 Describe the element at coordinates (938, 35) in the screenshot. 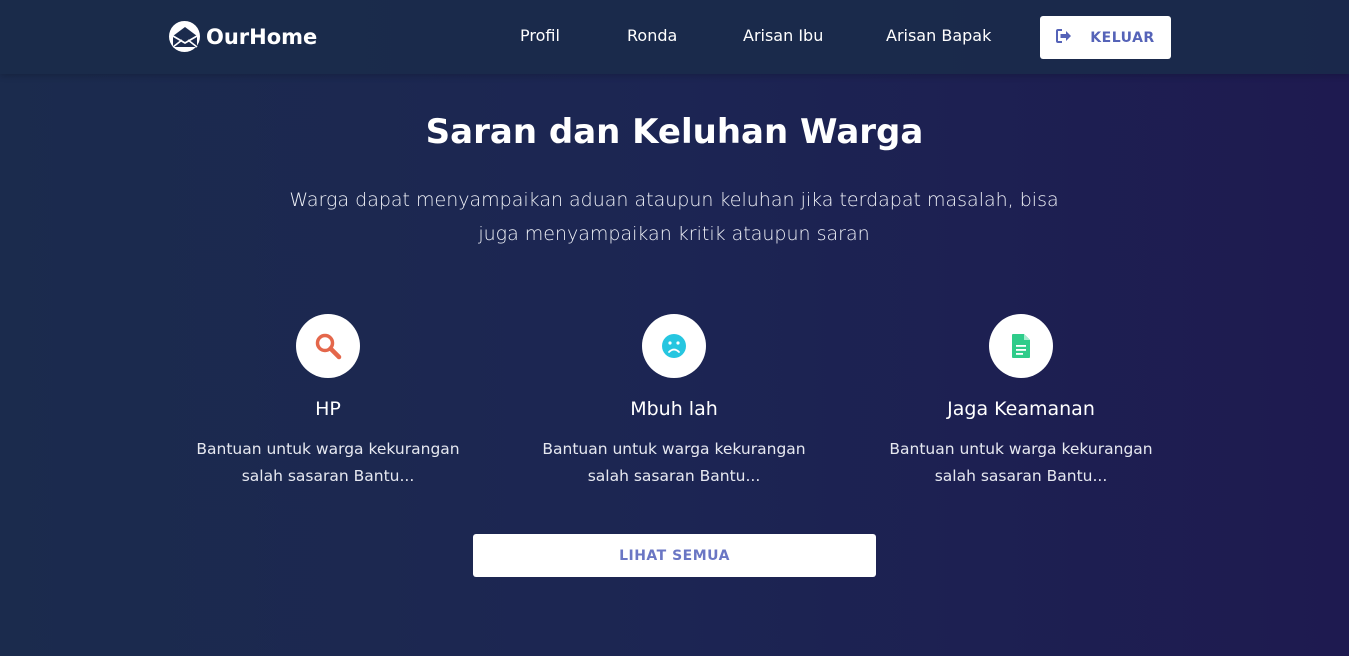

I see `nav-link-arisan-bapak: Arisan Bapak` at that location.